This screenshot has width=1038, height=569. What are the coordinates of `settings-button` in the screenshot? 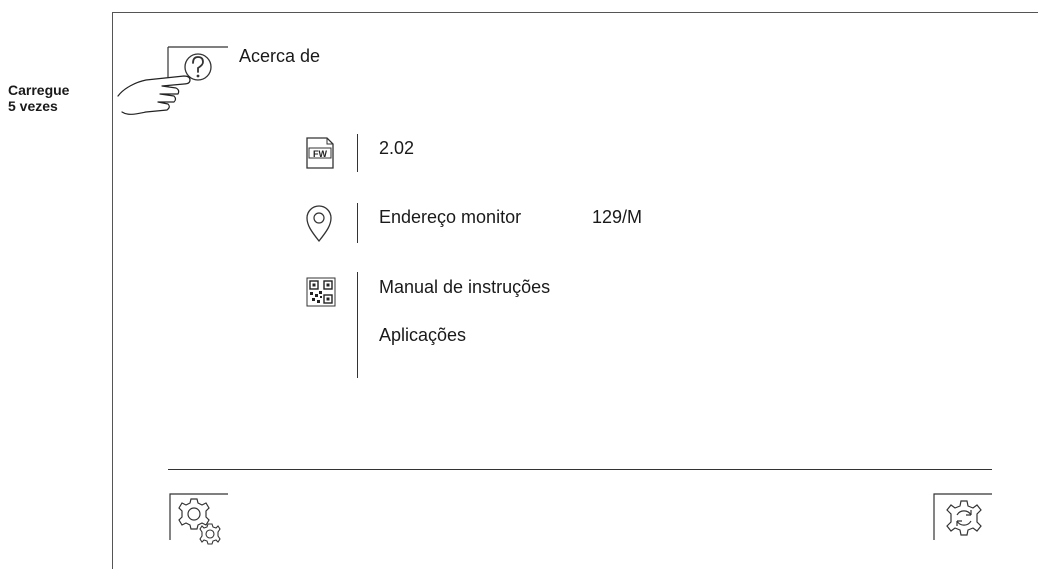 It's located at (199, 519).